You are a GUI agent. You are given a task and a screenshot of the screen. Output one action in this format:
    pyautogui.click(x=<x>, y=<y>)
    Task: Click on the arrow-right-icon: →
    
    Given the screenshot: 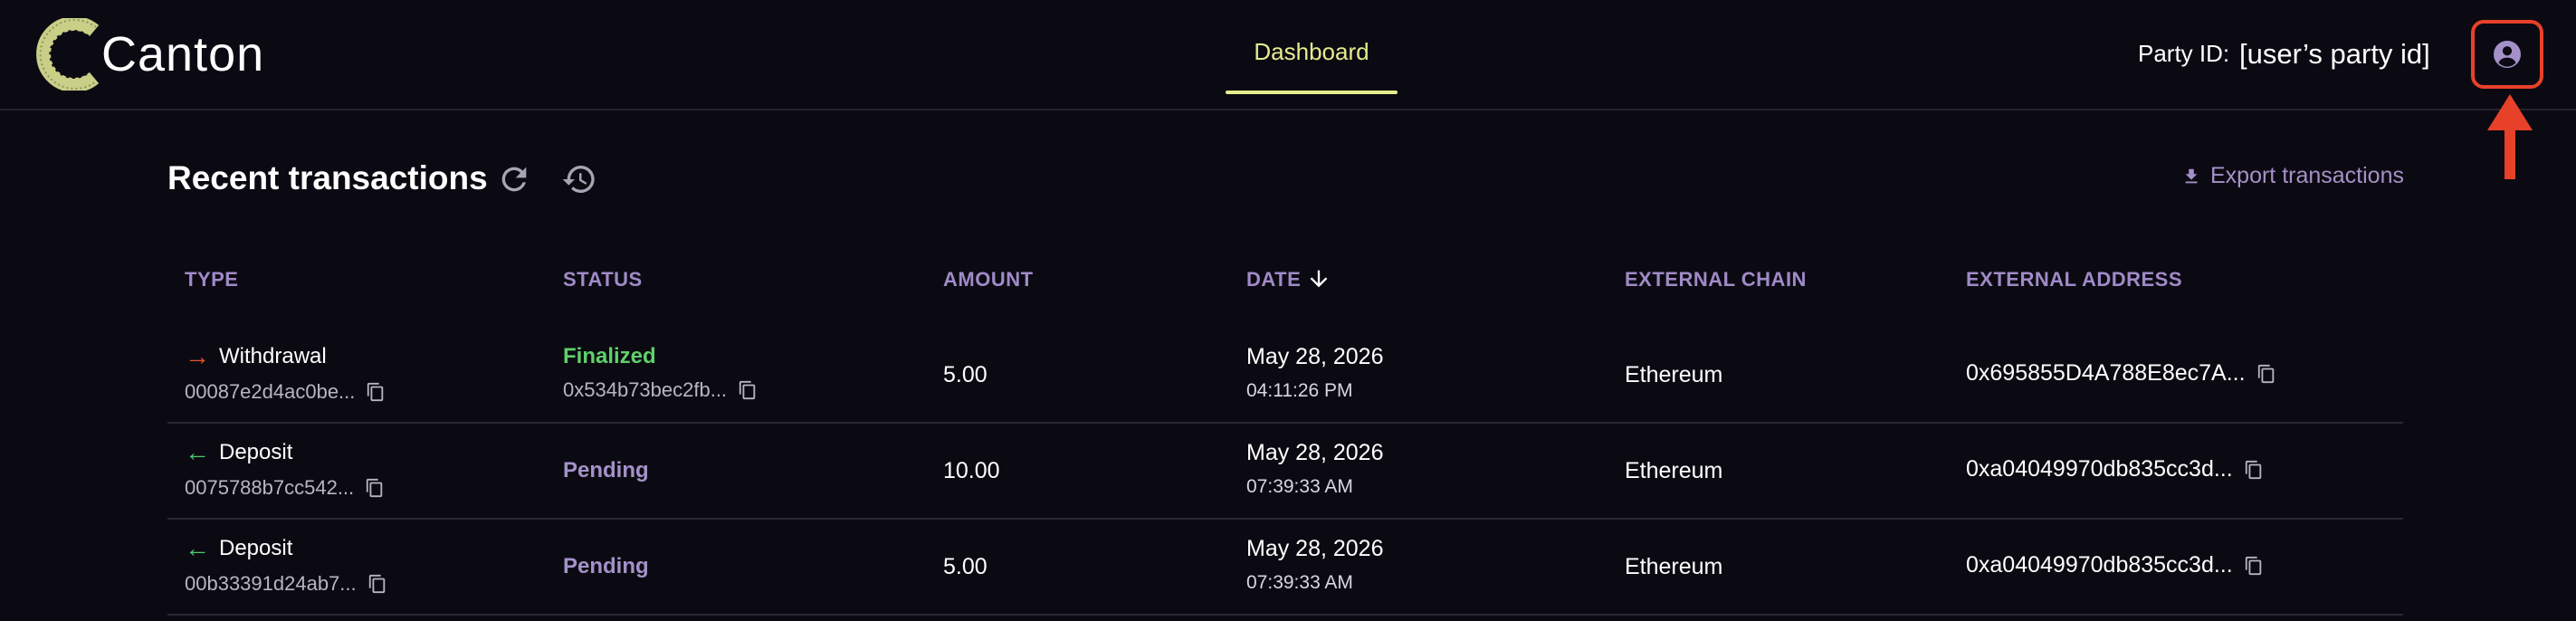 What is the action you would take?
    pyautogui.click(x=198, y=356)
    